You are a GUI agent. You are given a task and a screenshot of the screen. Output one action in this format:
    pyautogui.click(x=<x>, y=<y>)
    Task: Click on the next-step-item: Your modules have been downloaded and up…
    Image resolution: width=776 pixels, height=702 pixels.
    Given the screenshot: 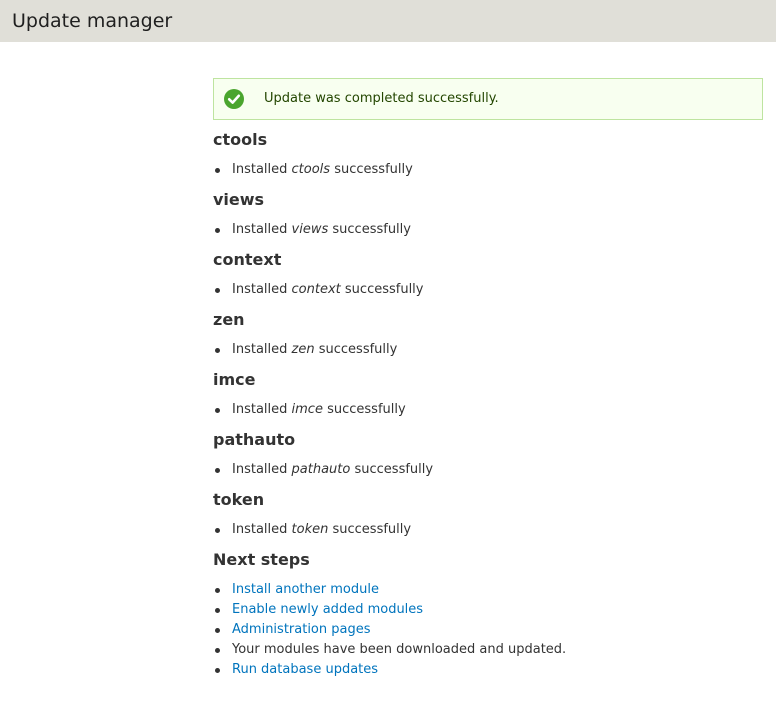 What is the action you would take?
    pyautogui.click(x=488, y=650)
    